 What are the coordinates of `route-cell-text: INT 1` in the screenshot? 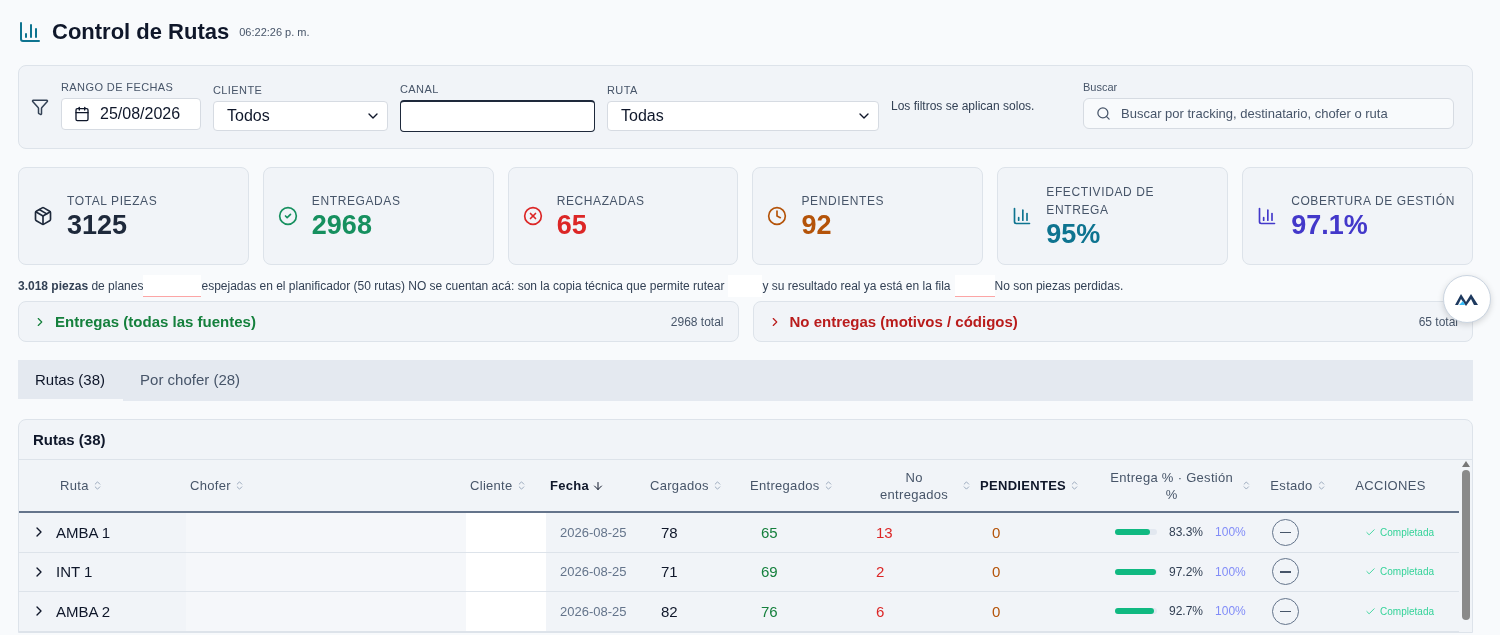 It's located at (75, 572).